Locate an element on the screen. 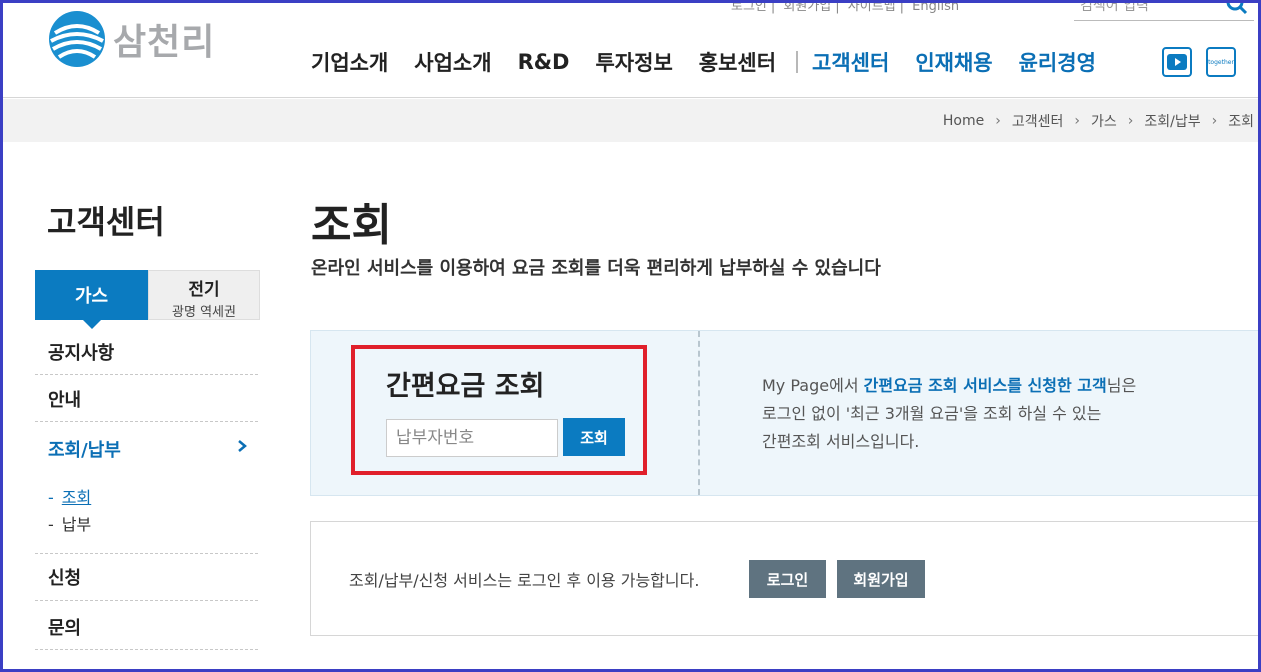 The width and height of the screenshot is (1261, 672). logo-mark-icon is located at coordinates (77, 39).